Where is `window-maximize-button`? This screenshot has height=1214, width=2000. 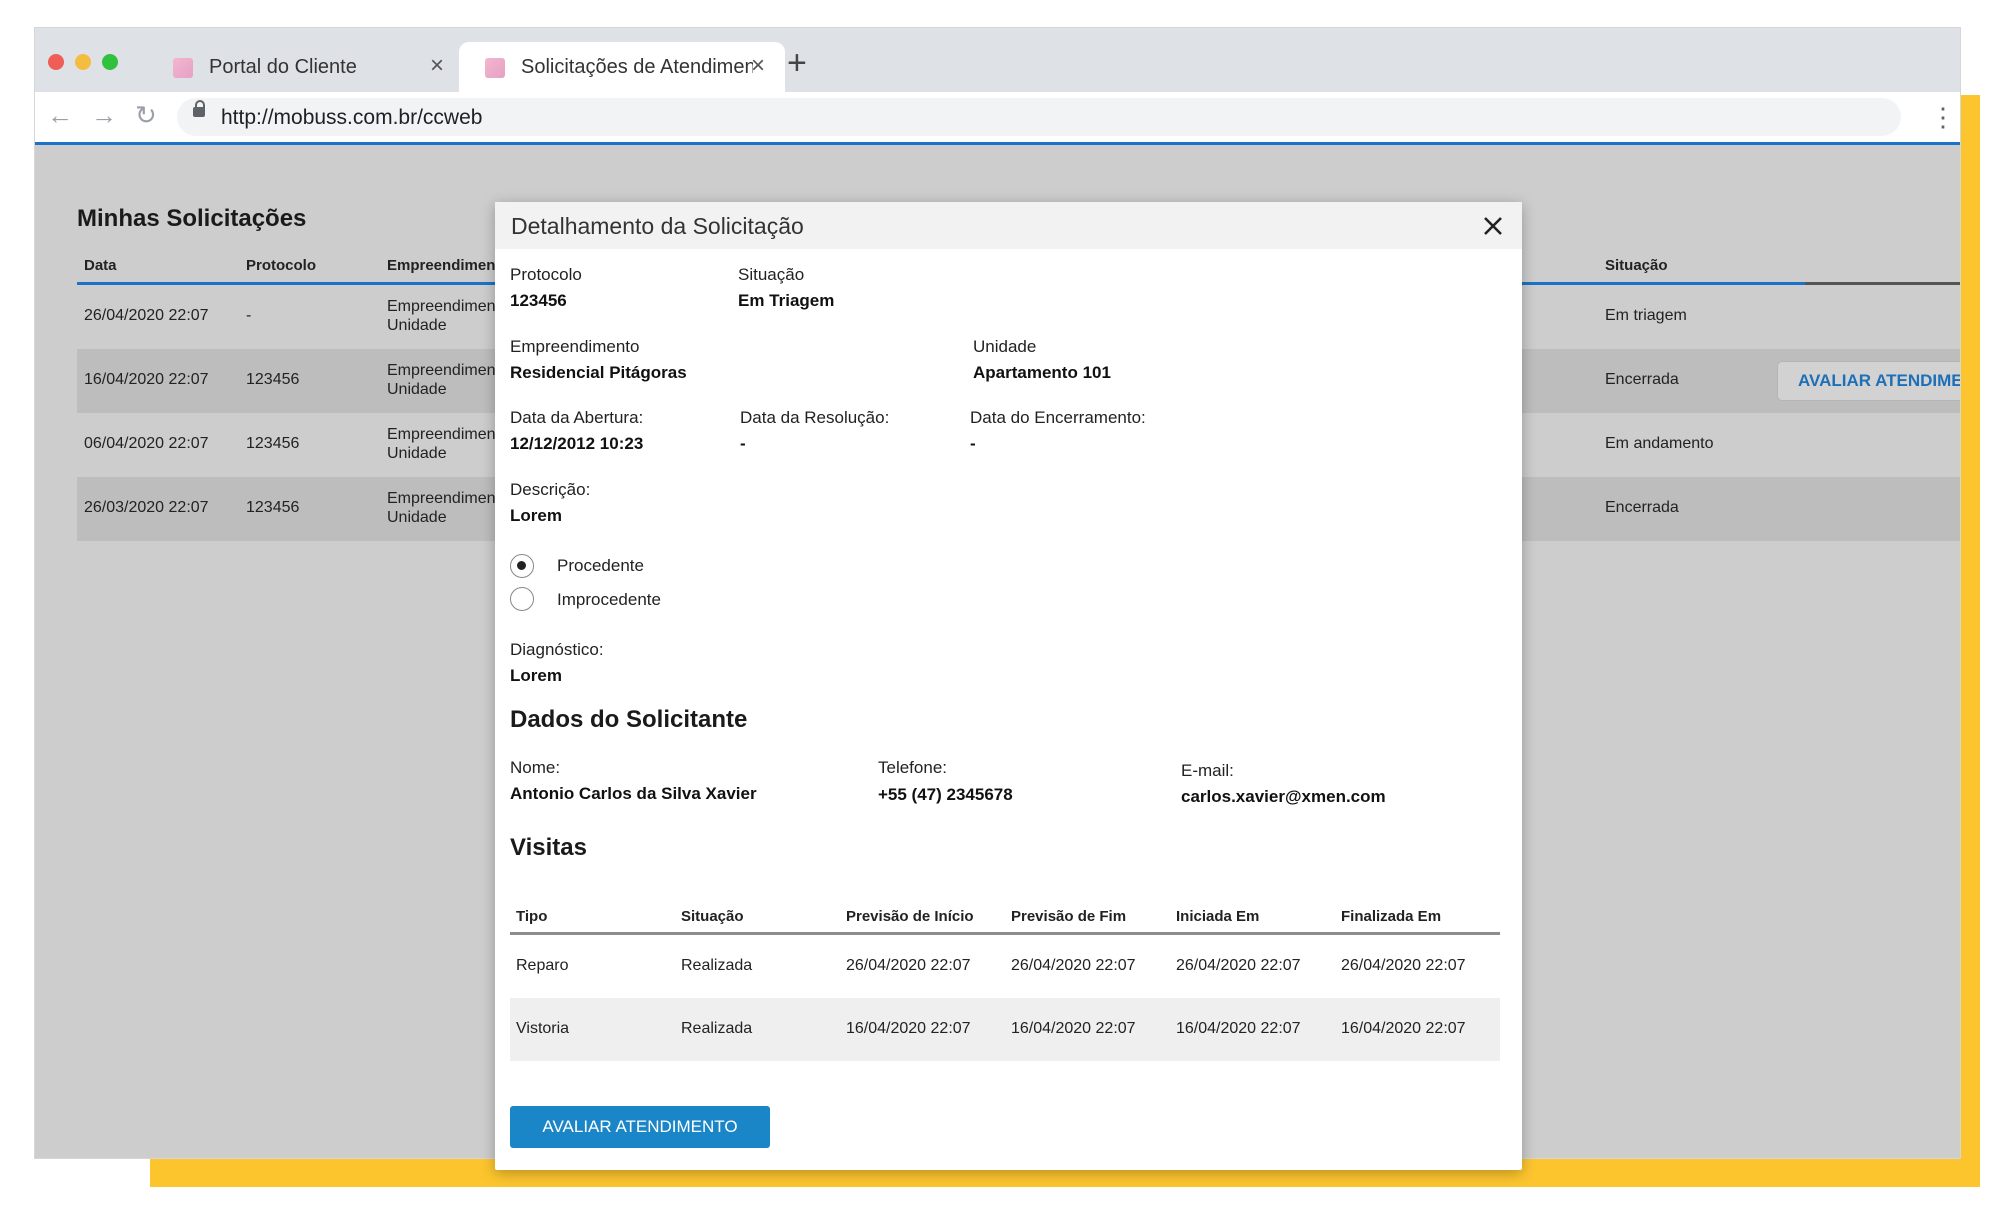 window-maximize-button is located at coordinates (110, 62).